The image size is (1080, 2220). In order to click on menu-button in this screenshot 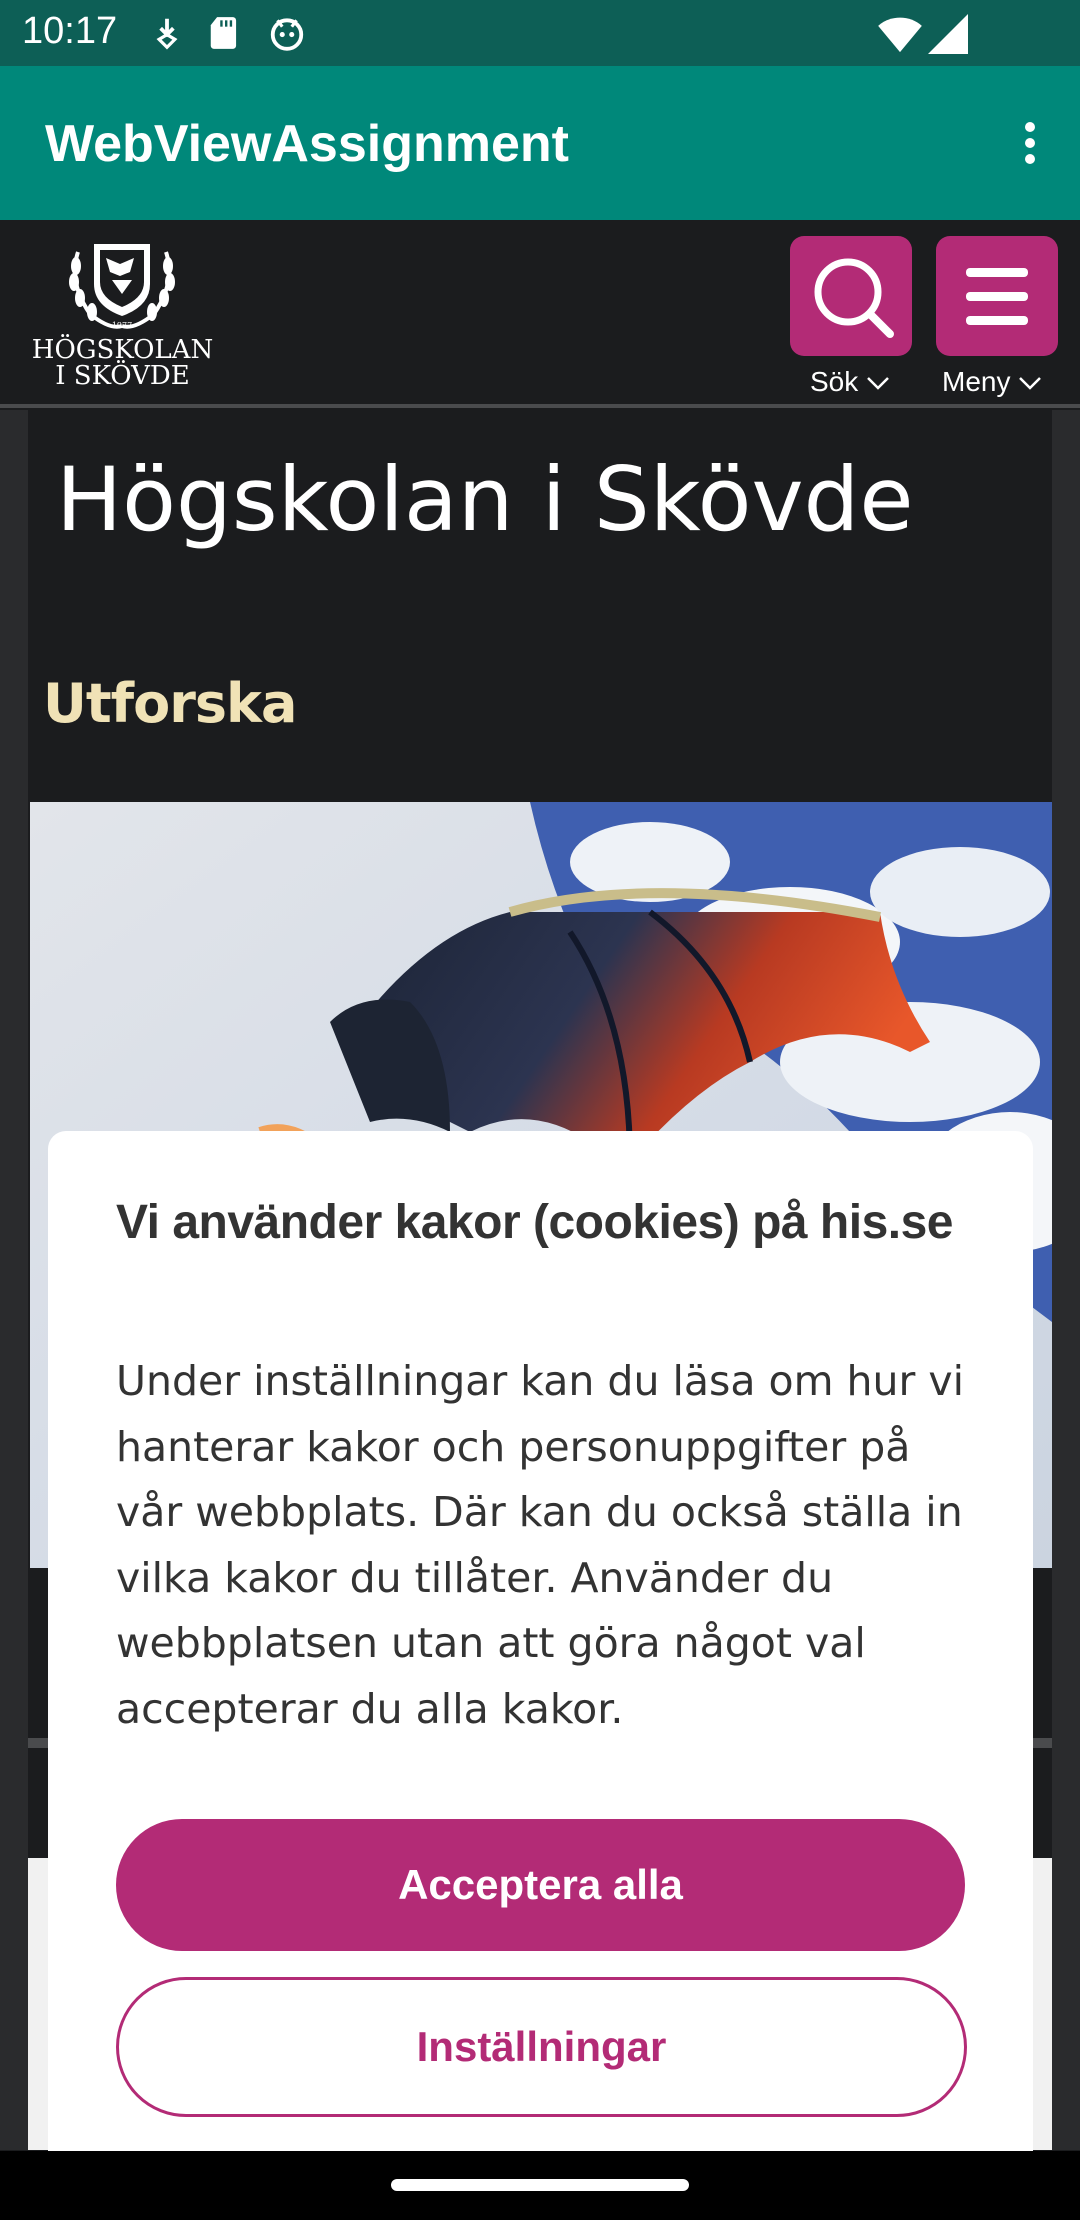, I will do `click(997, 296)`.